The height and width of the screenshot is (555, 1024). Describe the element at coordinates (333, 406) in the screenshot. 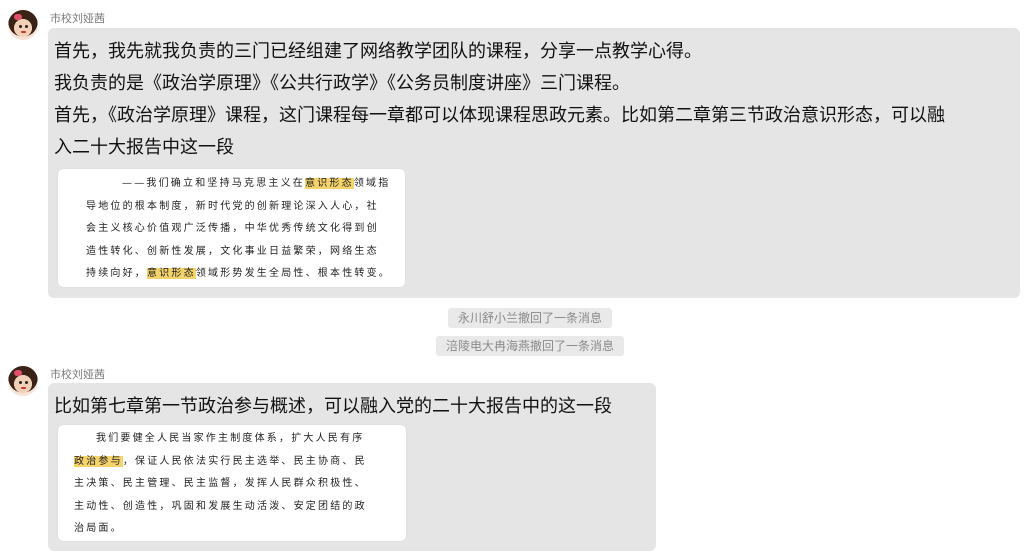

I see `message-text: 比如第七章第一节政治参与概述，可以融入党的二十大报告中的这一段` at that location.